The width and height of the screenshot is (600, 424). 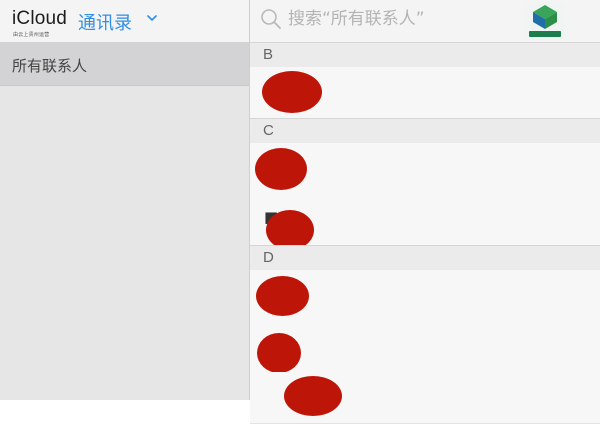 I want to click on search-bar, so click(x=425, y=21).